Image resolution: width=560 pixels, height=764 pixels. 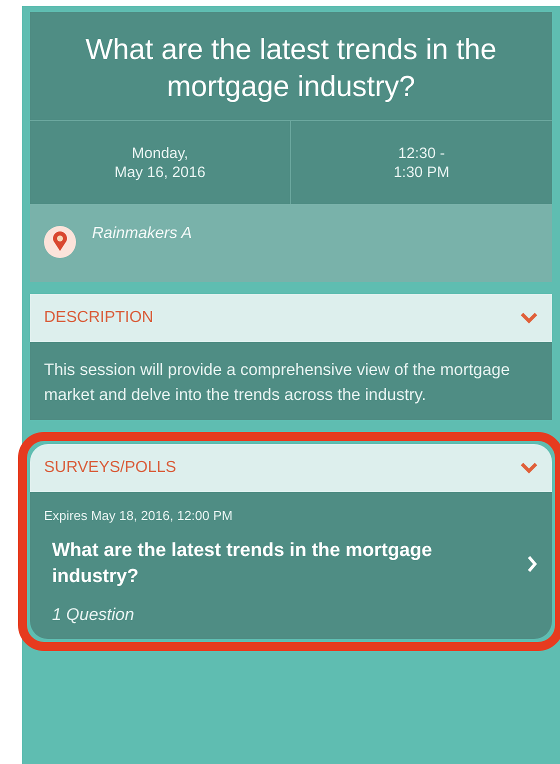 I want to click on session-time: 12:30 - 1:30 PM, so click(x=421, y=163).